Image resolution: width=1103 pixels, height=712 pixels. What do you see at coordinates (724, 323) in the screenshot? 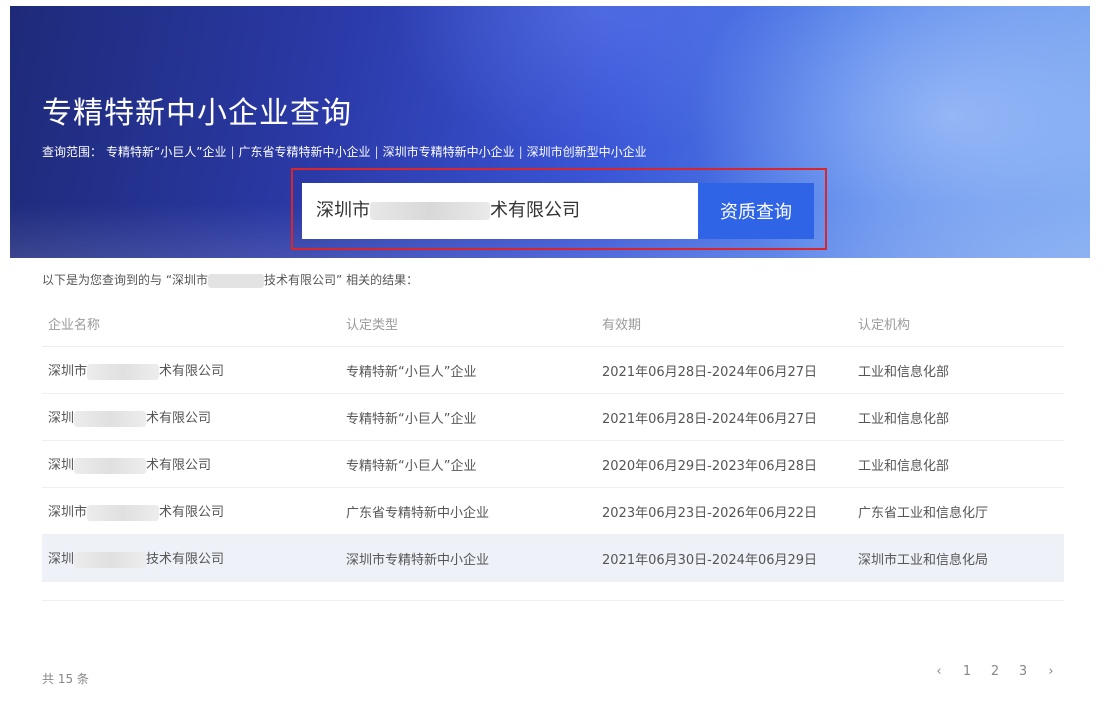
I see `header-valid-period: 有效期` at bounding box center [724, 323].